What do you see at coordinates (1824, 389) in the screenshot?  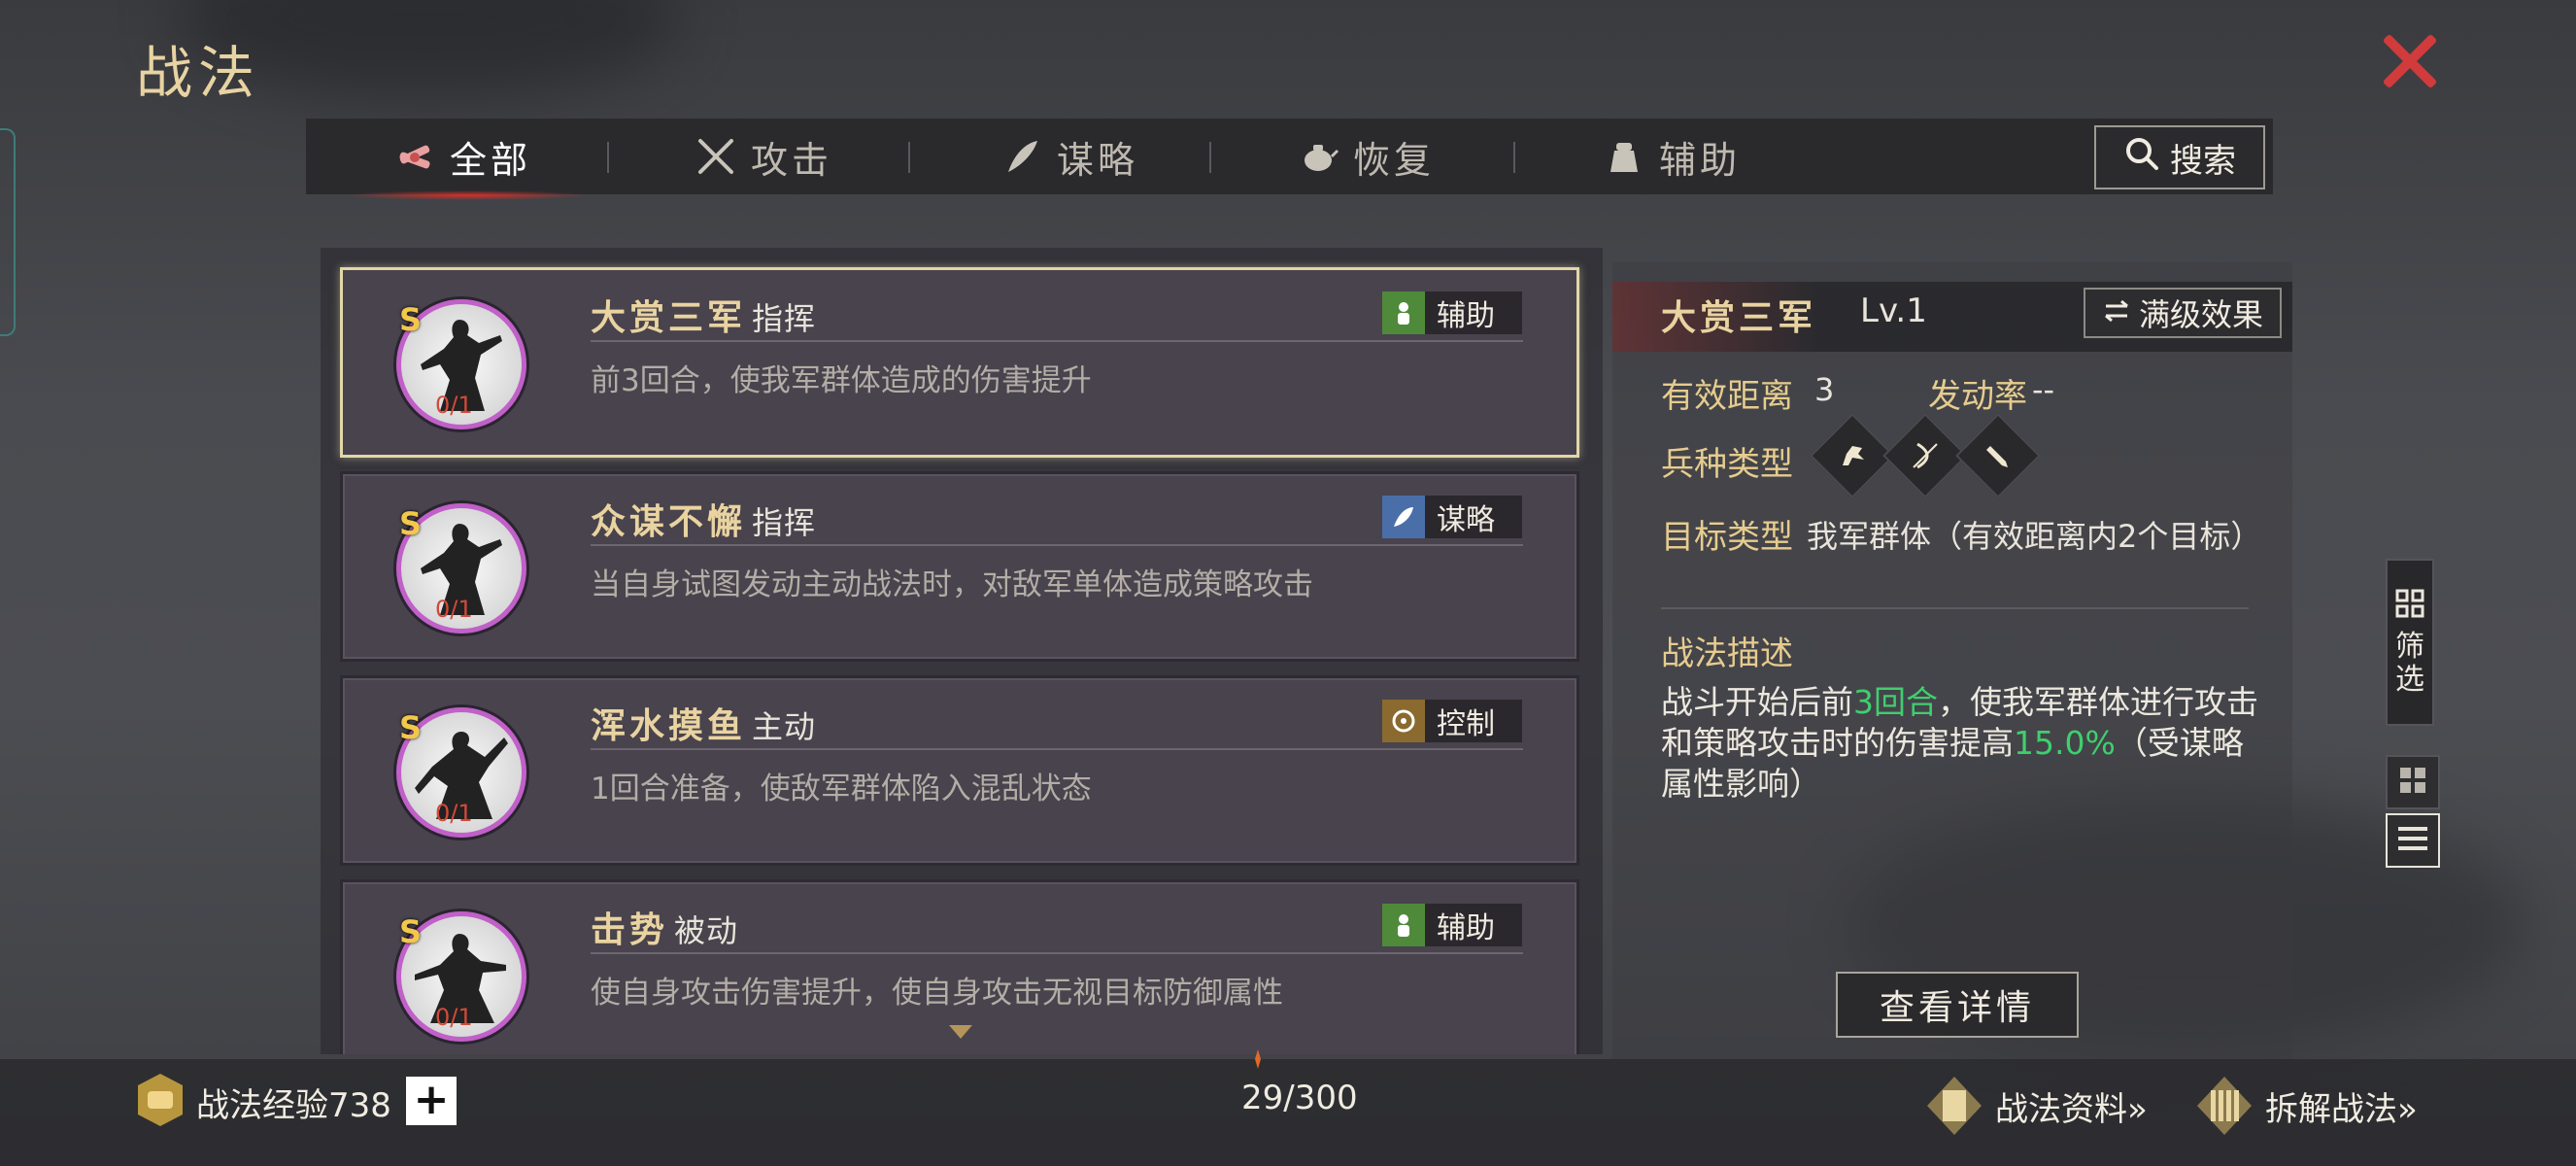 I see `range-value: 3` at bounding box center [1824, 389].